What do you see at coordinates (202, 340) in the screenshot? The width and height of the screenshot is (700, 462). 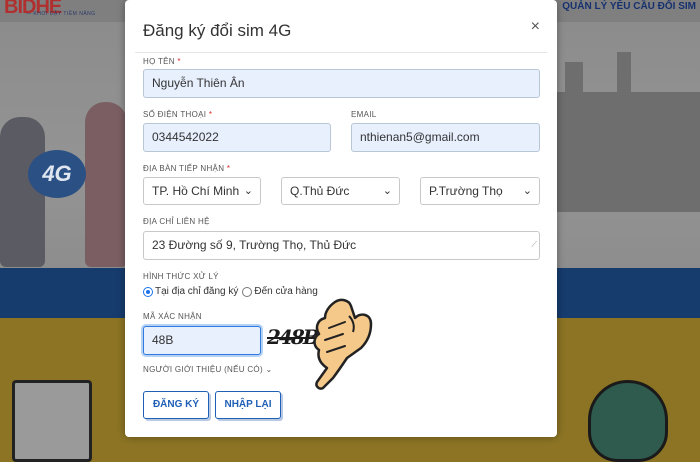 I see `captcha-field: 48B` at bounding box center [202, 340].